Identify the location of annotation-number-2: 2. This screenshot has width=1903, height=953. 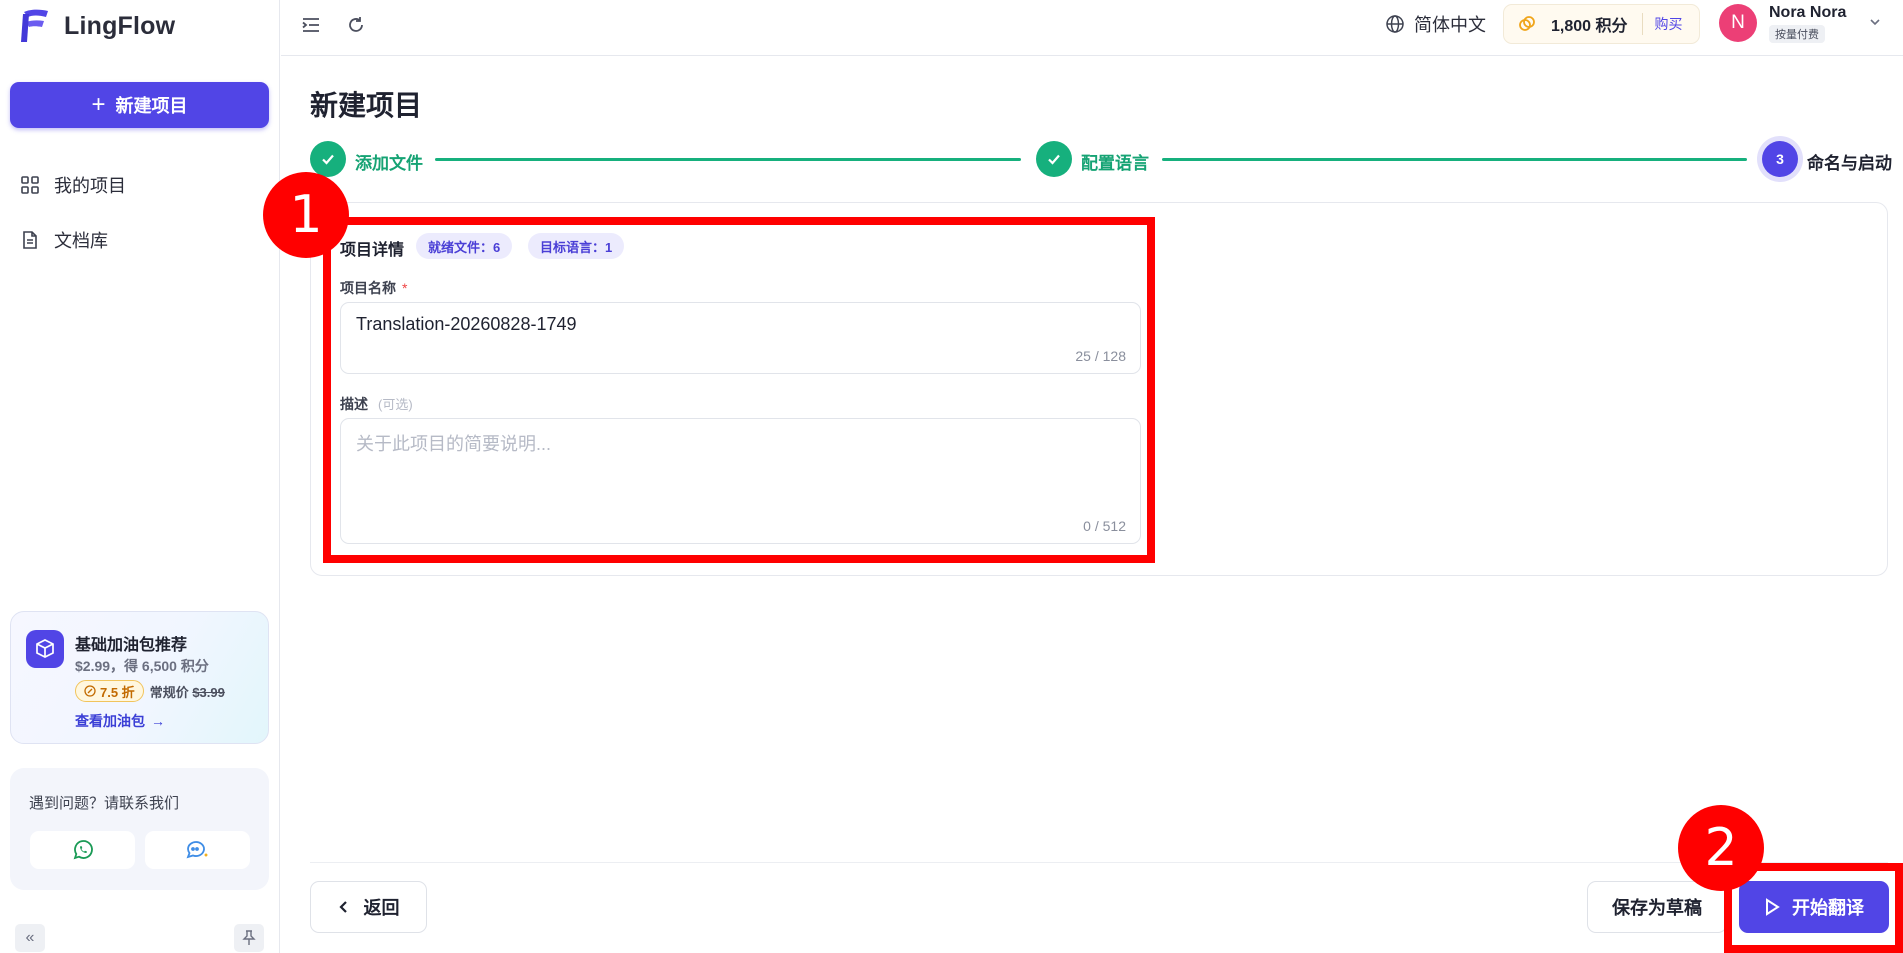
(1721, 848).